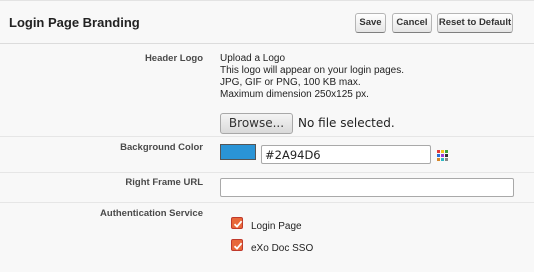 This screenshot has width=534, height=273. What do you see at coordinates (74, 22) in the screenshot?
I see `page-title: Login Page Branding` at bounding box center [74, 22].